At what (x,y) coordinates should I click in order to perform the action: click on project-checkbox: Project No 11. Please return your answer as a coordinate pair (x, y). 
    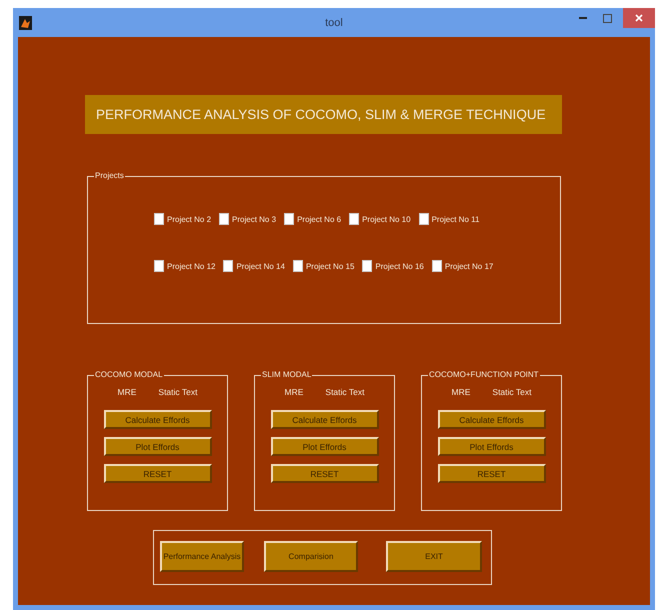
    Looking at the image, I should click on (449, 219).